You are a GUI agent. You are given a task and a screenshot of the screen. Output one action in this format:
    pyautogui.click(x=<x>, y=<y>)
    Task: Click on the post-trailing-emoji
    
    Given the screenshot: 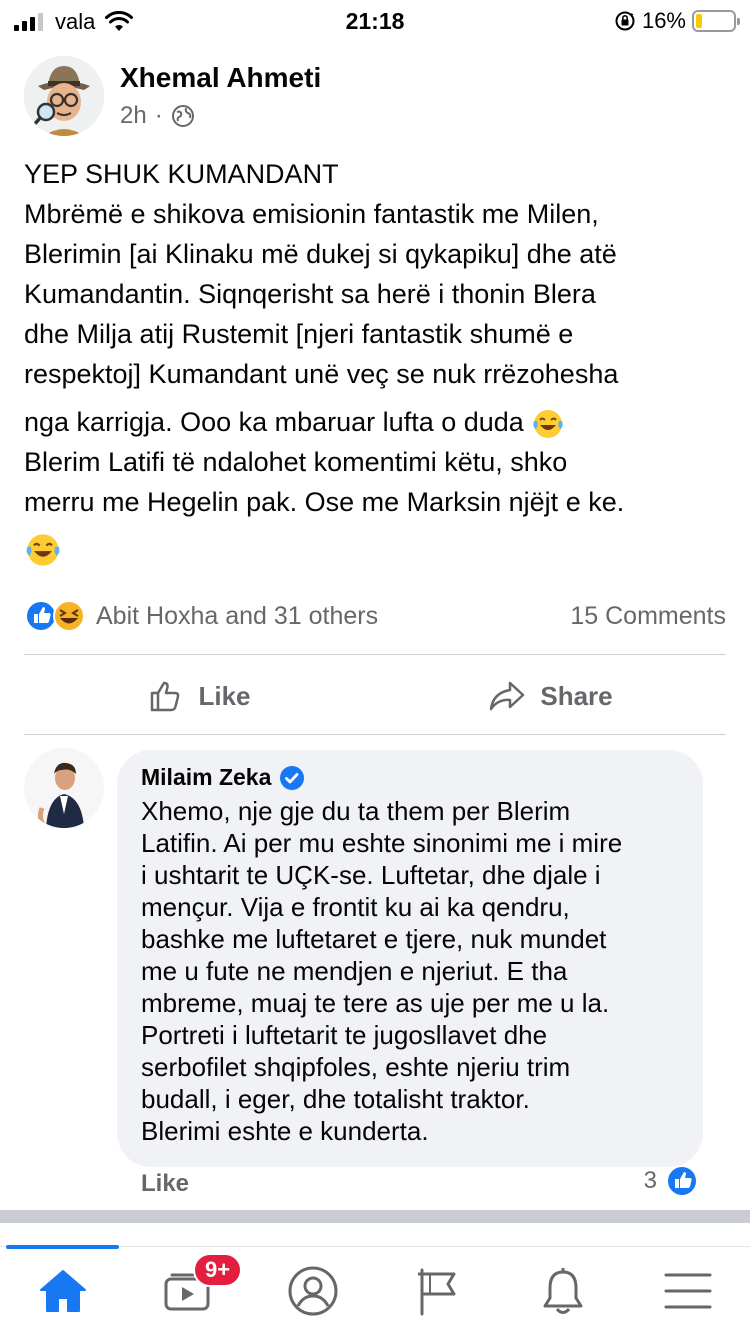 What is the action you would take?
    pyautogui.click(x=377, y=548)
    